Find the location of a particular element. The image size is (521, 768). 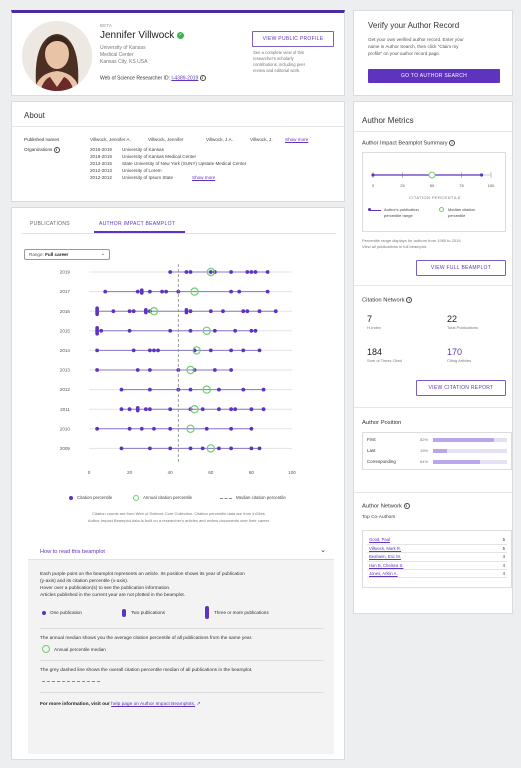

view-citation-report-button: VIEW CITATION REPORT is located at coordinates (461, 388).